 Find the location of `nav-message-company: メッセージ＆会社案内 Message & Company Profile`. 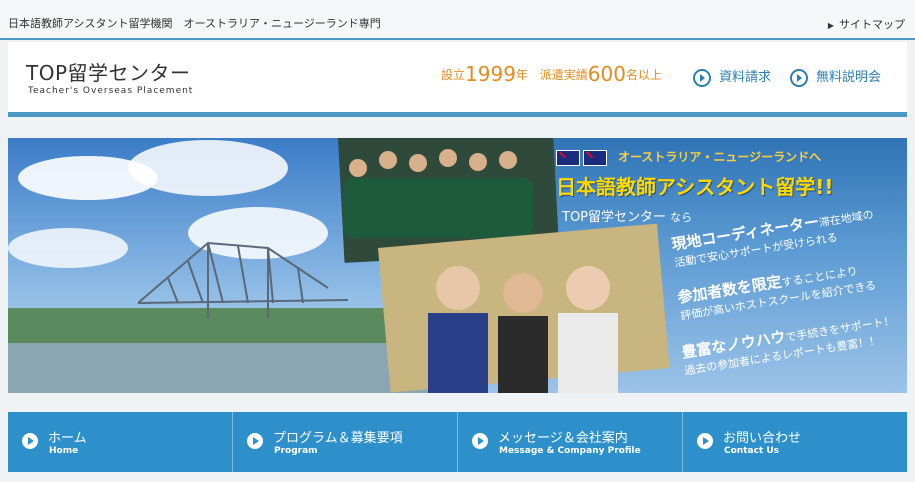

nav-message-company: メッセージ＆会社案内 Message & Company Profile is located at coordinates (570, 442).